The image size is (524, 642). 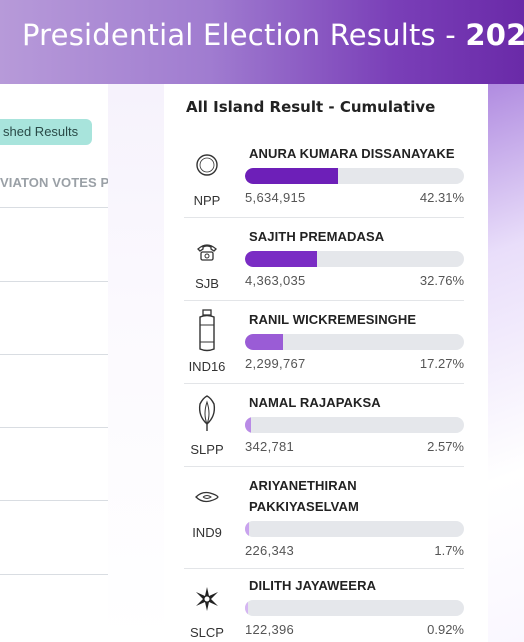 I want to click on candidate-name-line: ARIYANETHIRAN, so click(x=303, y=485).